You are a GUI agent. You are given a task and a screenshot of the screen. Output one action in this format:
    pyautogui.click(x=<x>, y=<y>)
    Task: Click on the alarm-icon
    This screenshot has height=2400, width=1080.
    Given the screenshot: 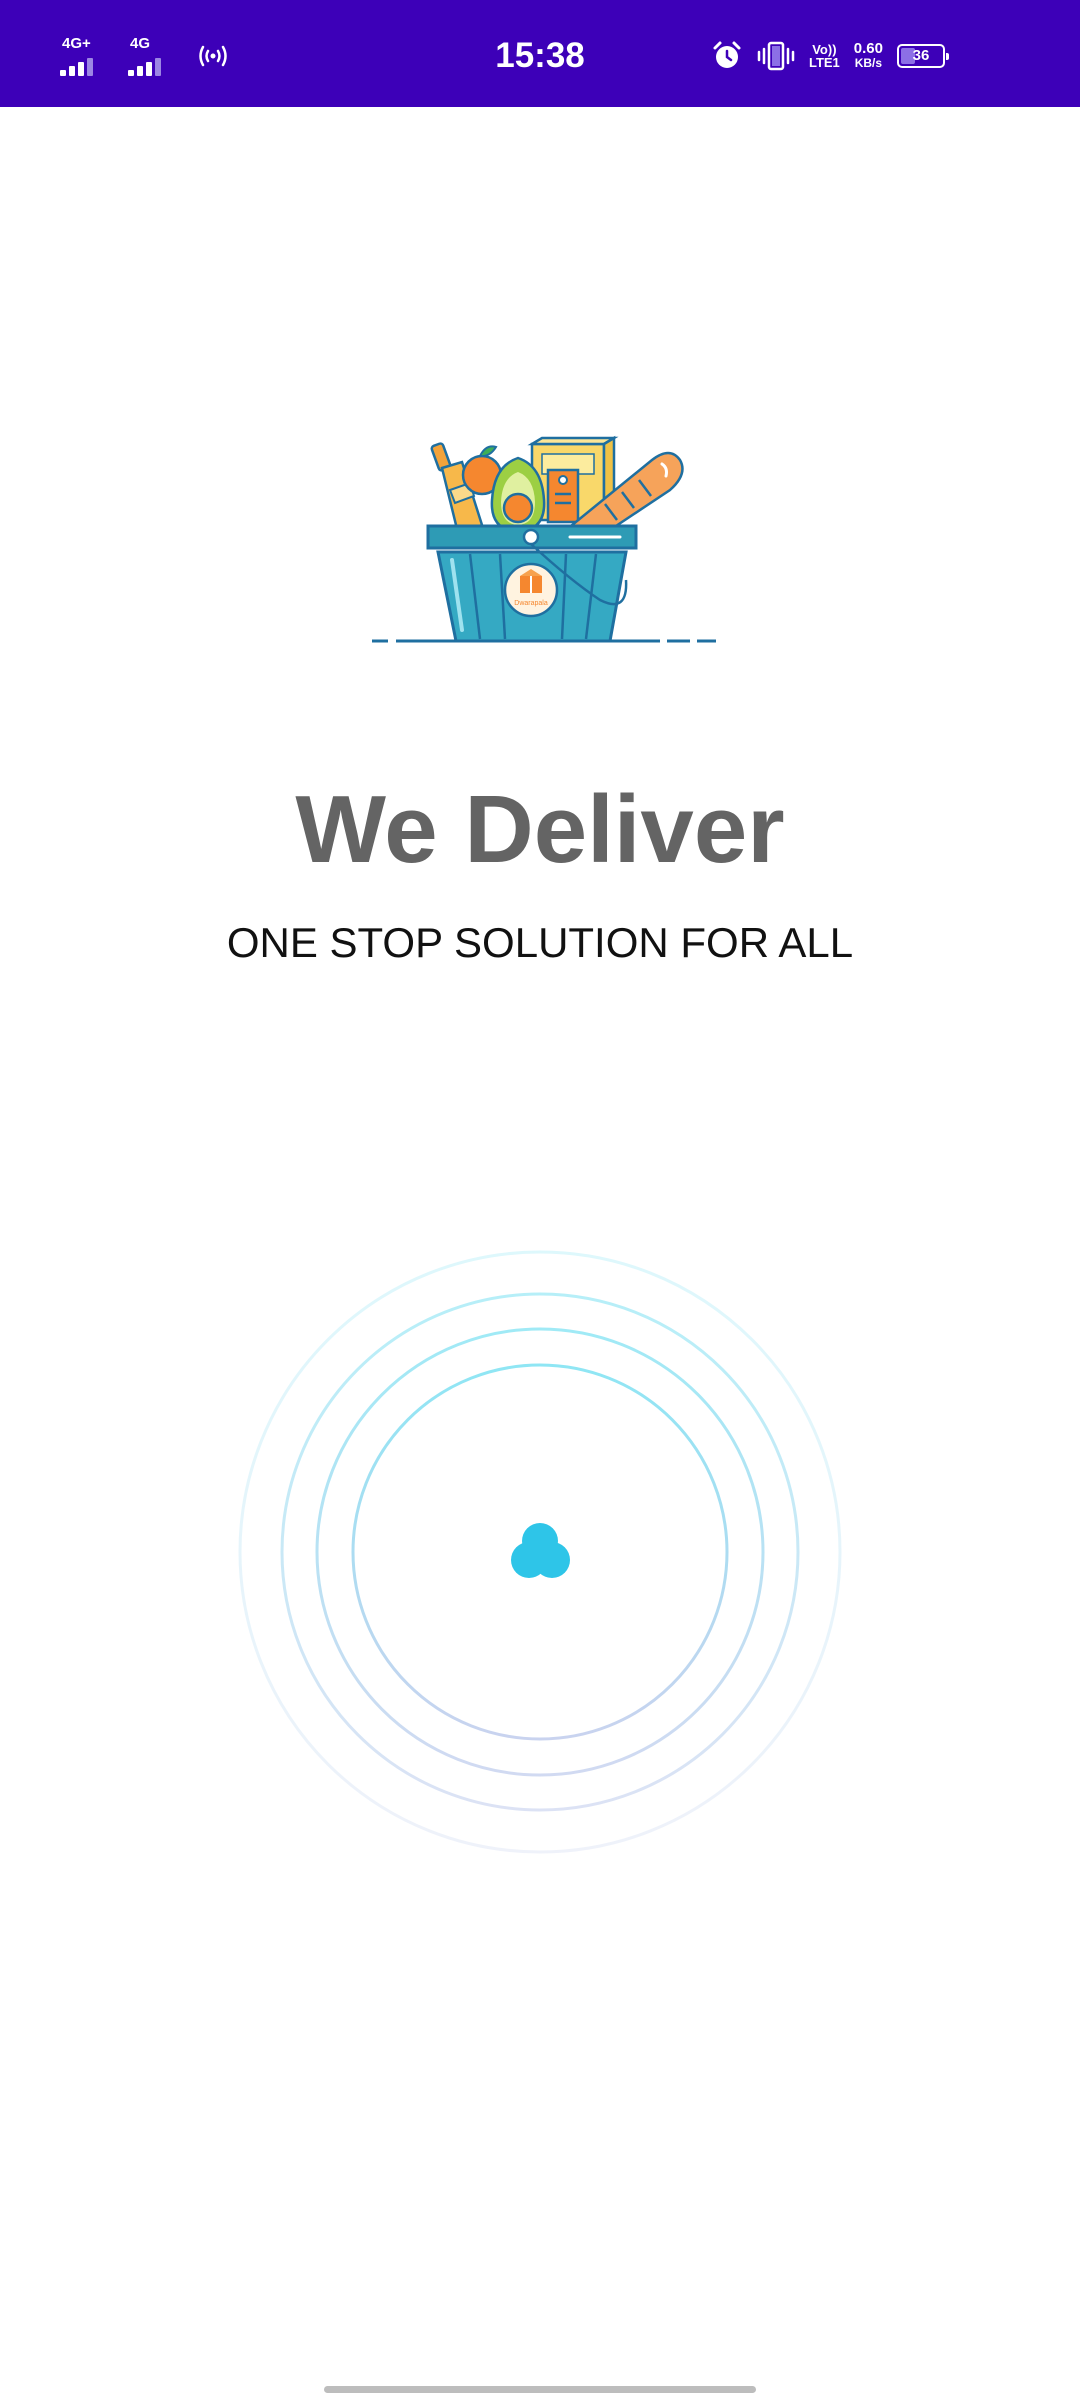 What is the action you would take?
    pyautogui.click(x=727, y=54)
    